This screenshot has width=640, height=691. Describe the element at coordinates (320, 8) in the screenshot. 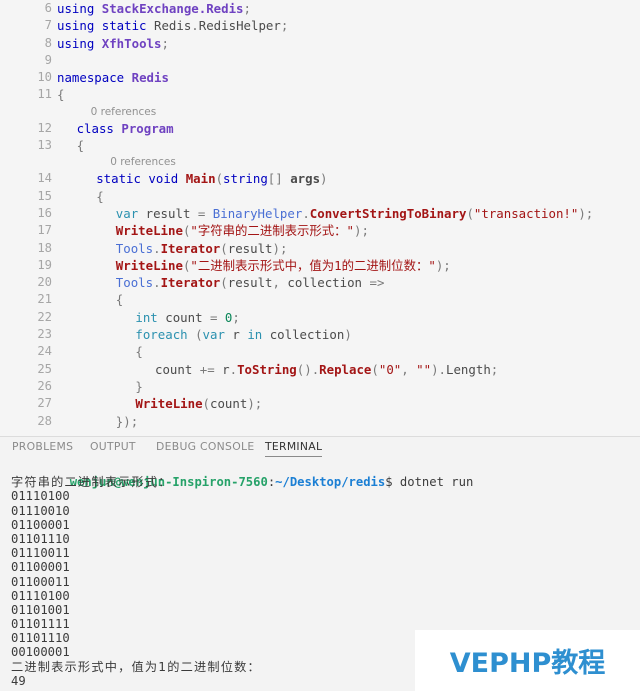

I see `code-line: 6 using StackExchange.Redis;` at that location.